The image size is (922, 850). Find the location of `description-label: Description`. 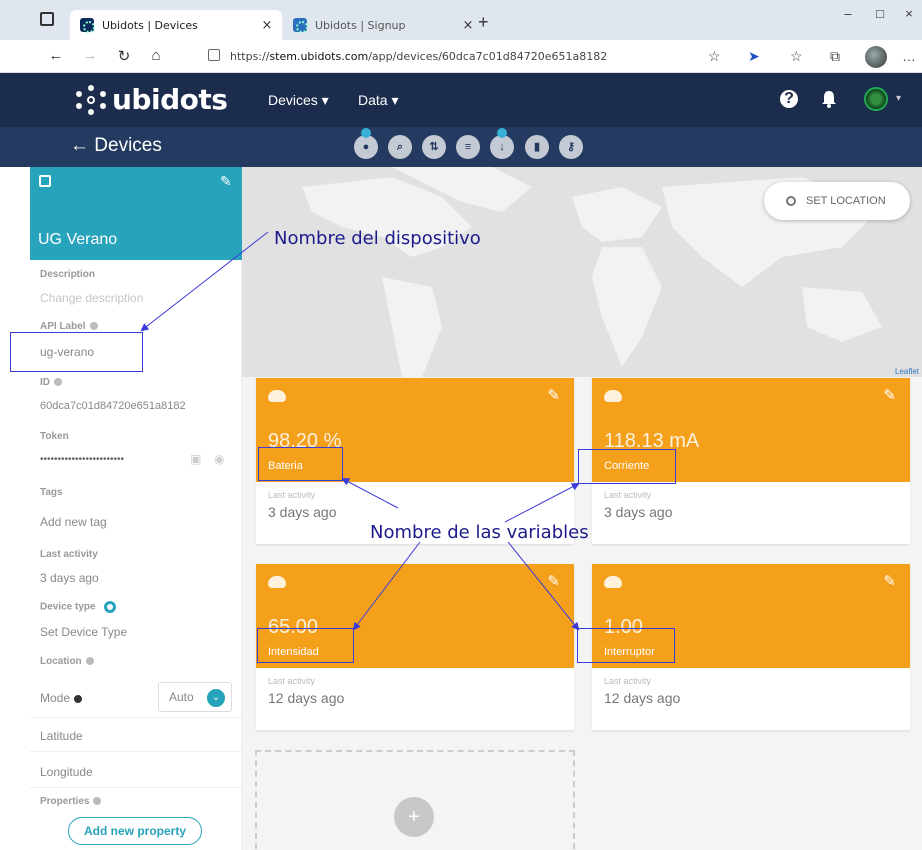

description-label: Description is located at coordinates (68, 274).